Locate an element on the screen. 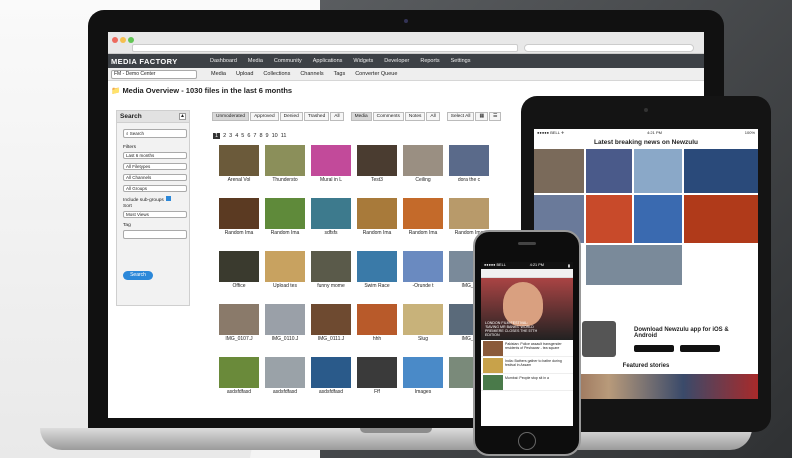 The width and height of the screenshot is (792, 458). media-thumbnail: Slug is located at coordinates (423, 324).